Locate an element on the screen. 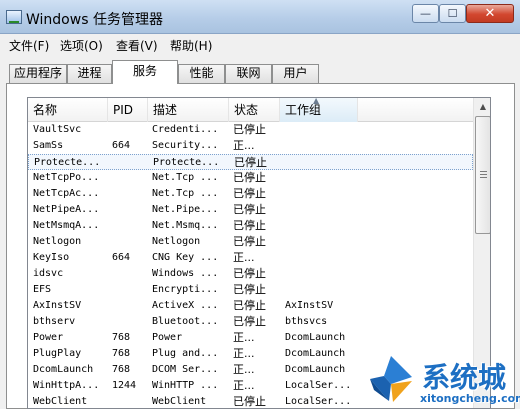  service-row: Protecte... Protecte... 已停止 is located at coordinates (250, 162).